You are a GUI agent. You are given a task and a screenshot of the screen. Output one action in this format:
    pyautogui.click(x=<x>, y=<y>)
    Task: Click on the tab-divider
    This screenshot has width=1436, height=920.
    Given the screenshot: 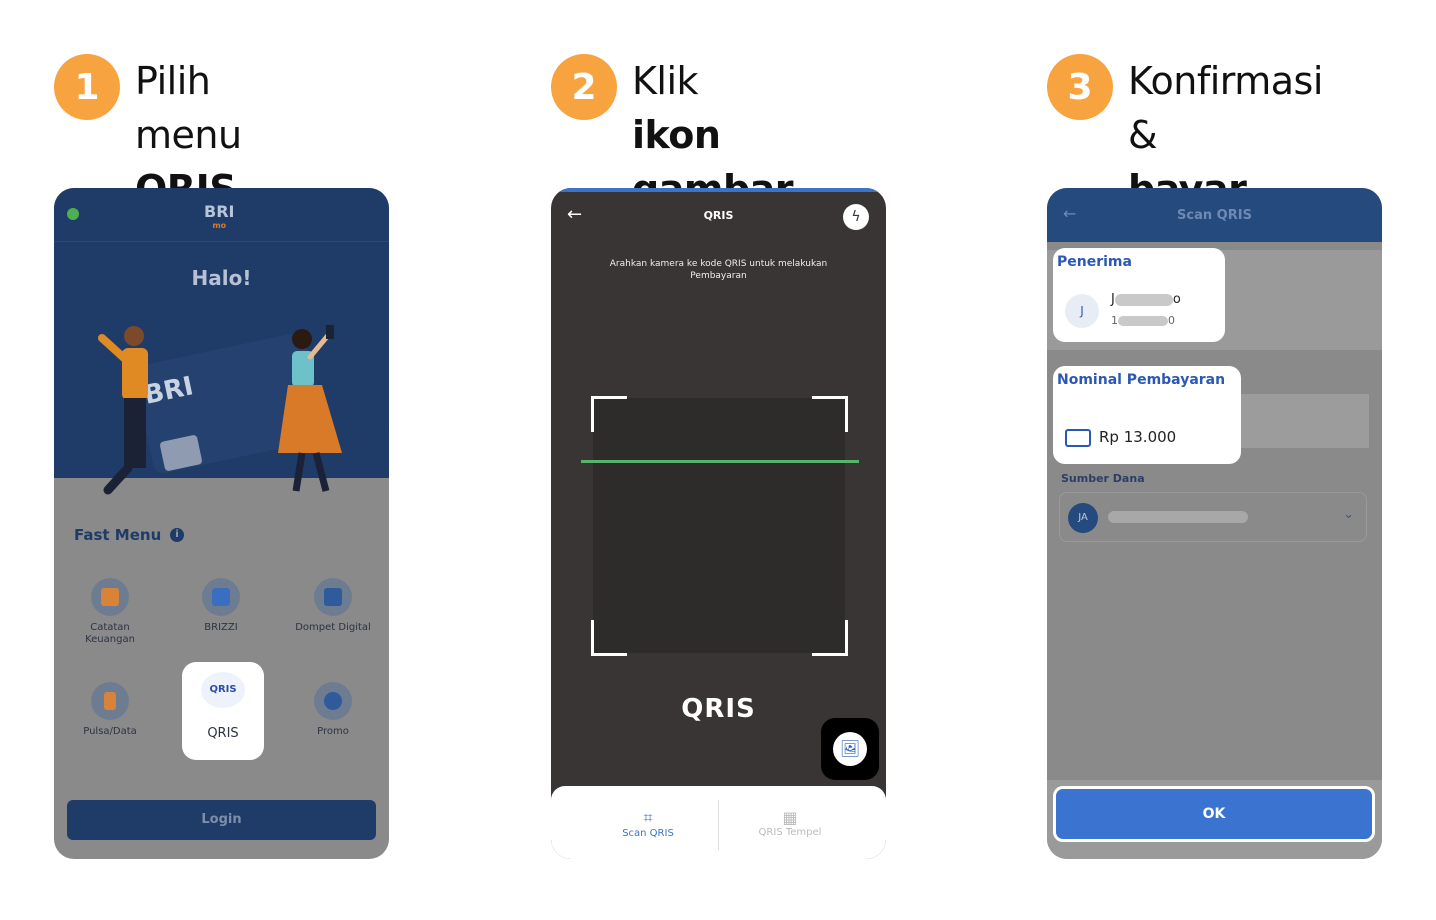 What is the action you would take?
    pyautogui.click(x=718, y=825)
    